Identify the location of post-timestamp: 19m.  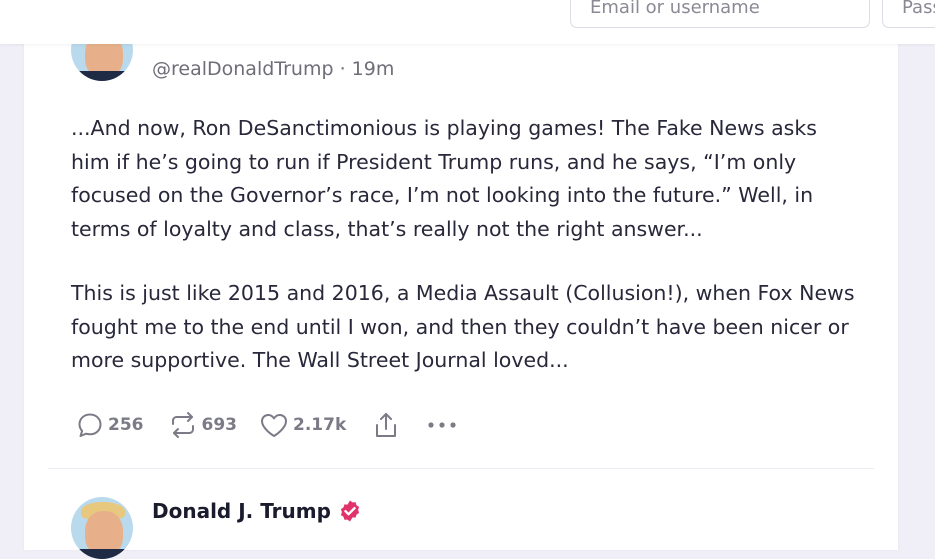
(373, 69).